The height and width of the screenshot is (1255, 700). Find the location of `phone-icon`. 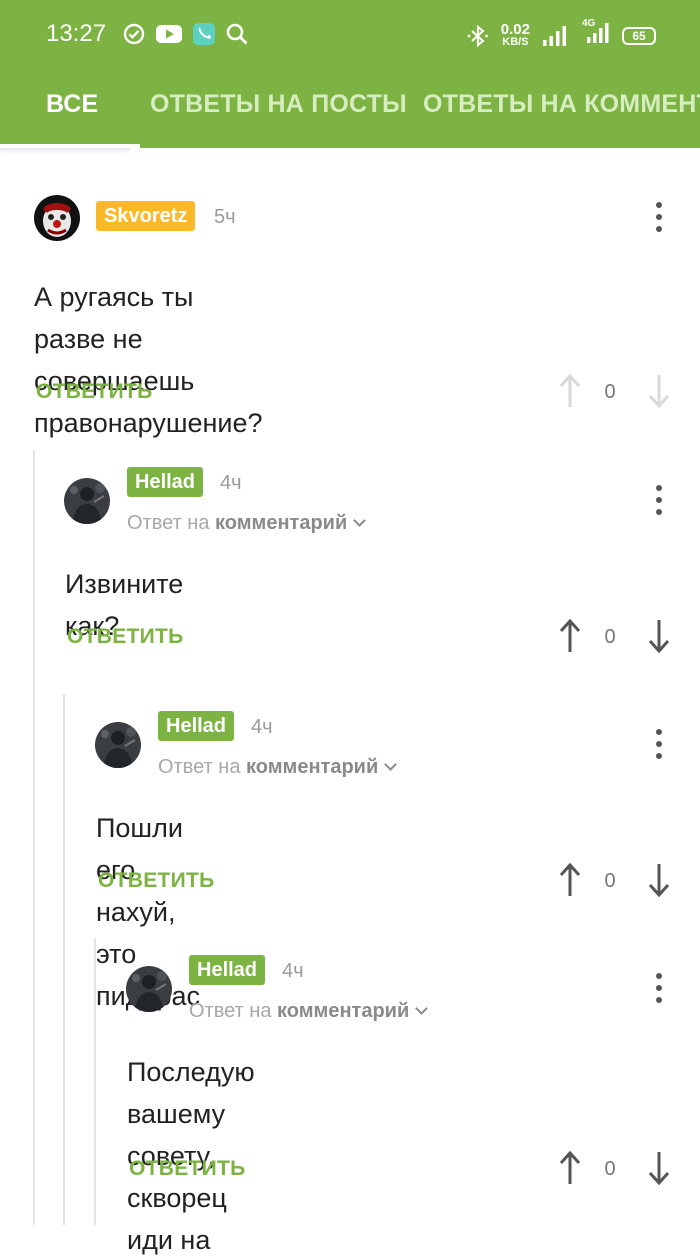

phone-icon is located at coordinates (204, 34).